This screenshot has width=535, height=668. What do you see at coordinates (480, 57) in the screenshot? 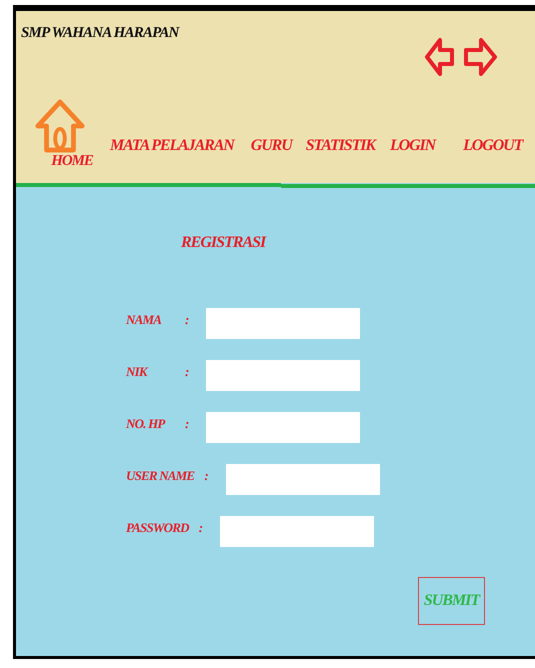
I see `forward-arrow-icon` at bounding box center [480, 57].